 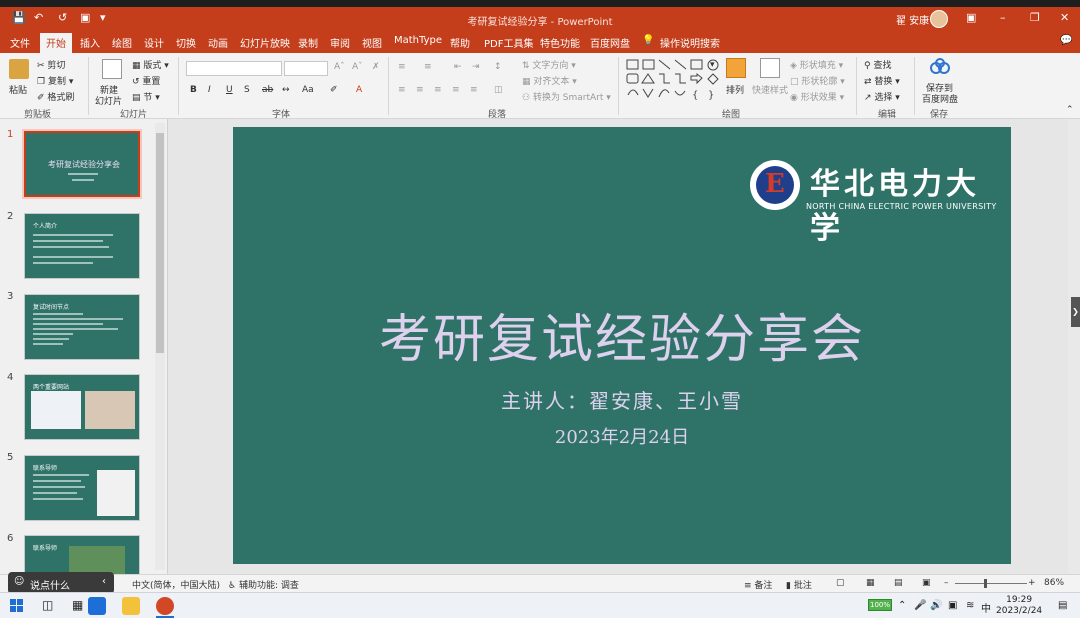 I want to click on grow-font-icon: Aˆ, so click(x=339, y=67).